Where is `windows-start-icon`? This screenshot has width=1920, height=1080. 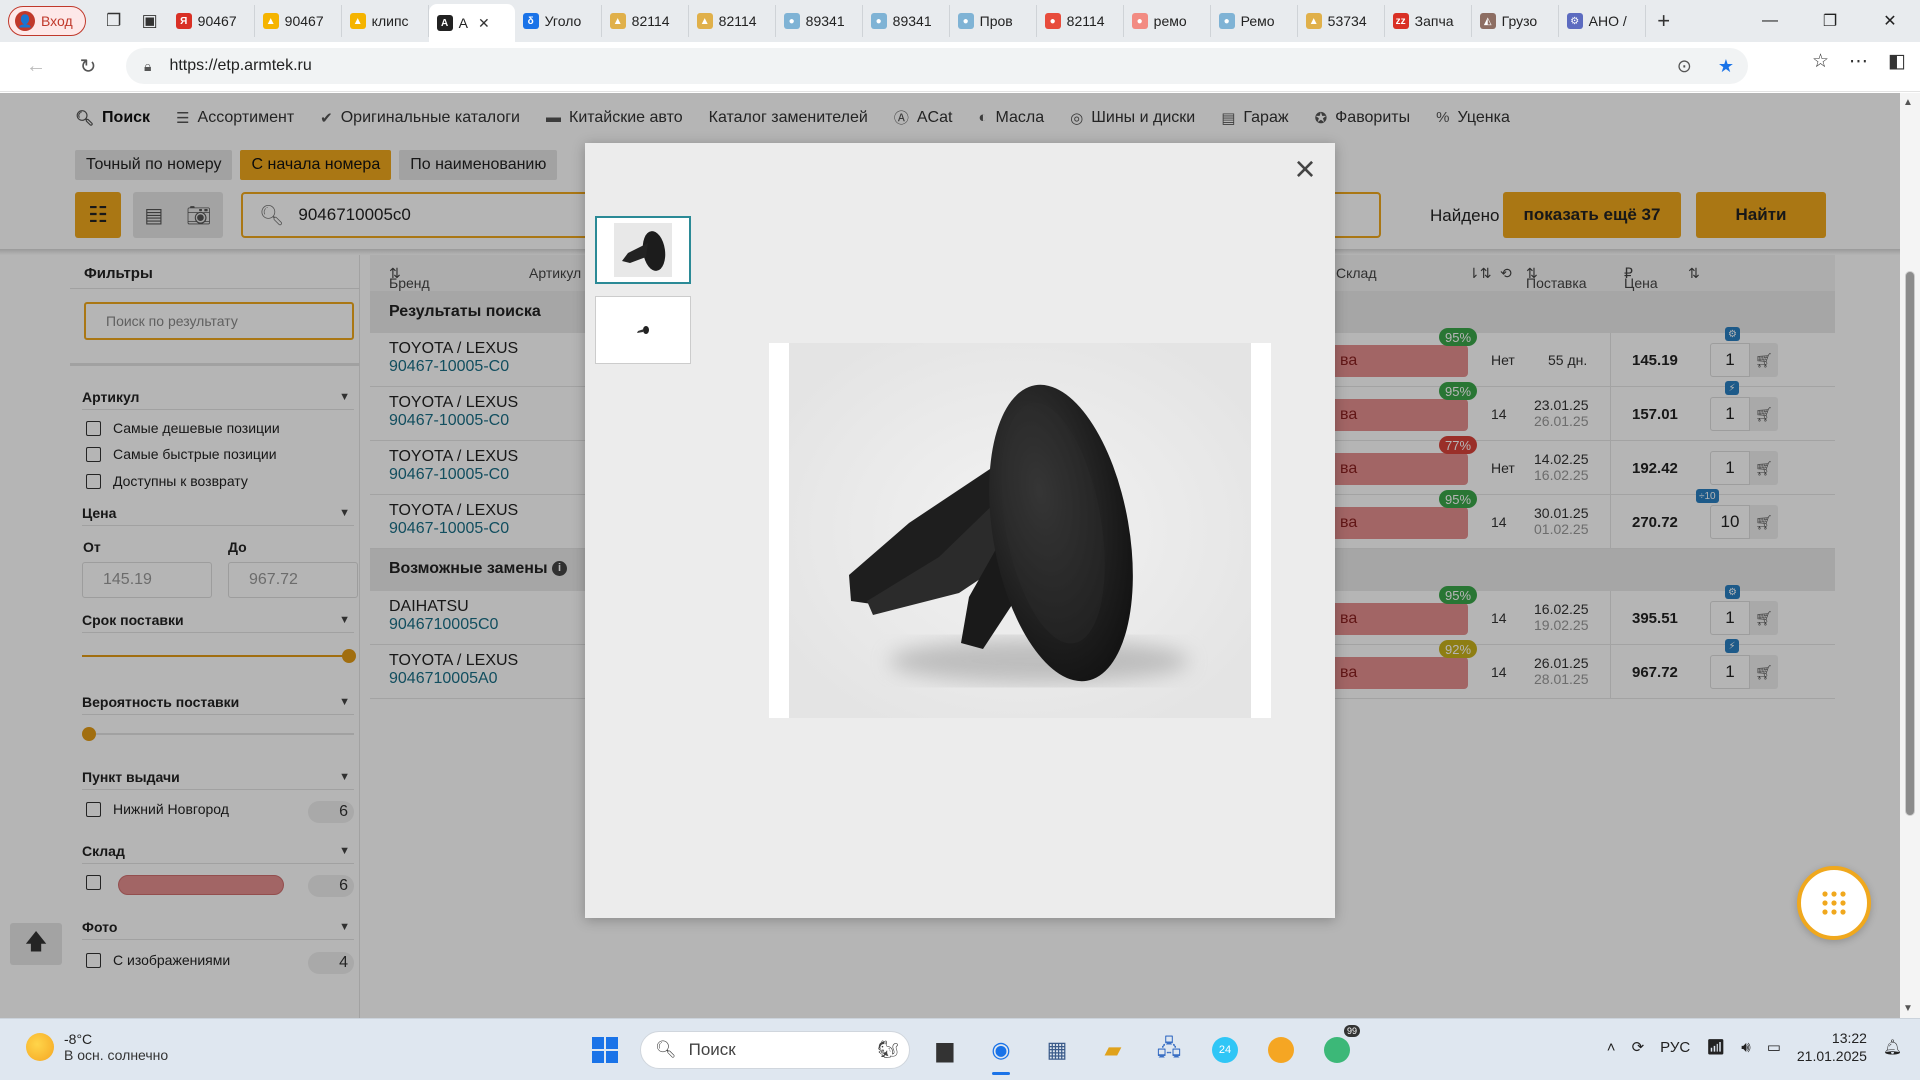 windows-start-icon is located at coordinates (605, 1050).